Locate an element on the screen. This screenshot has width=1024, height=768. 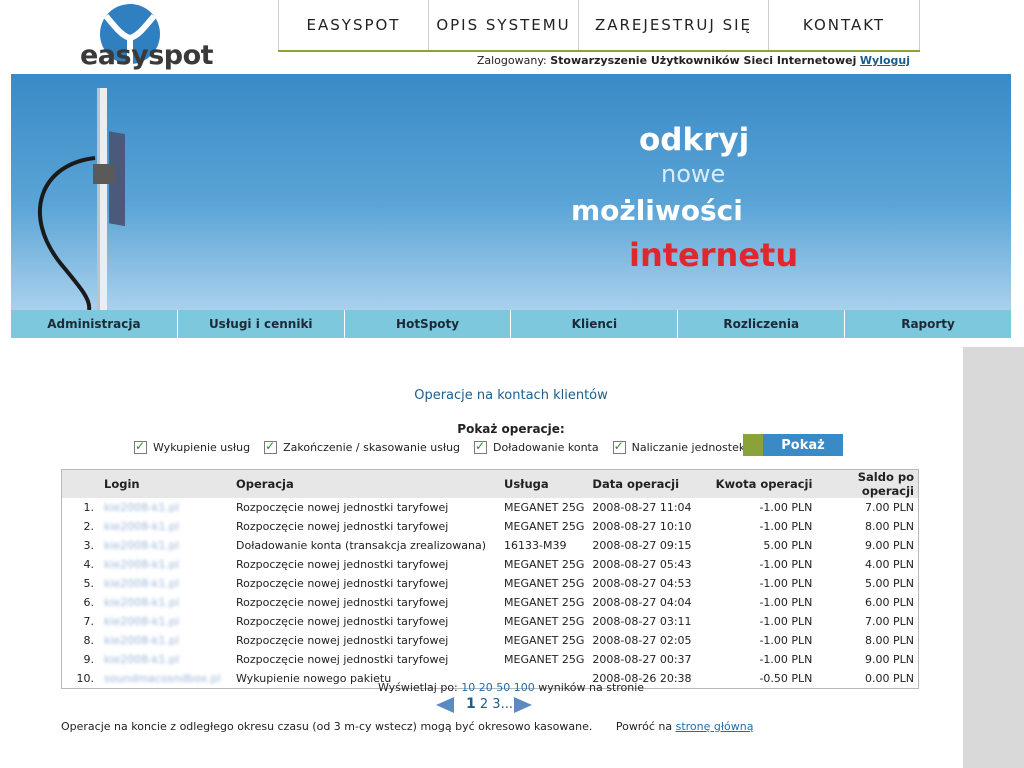
row-balance: 5.00 PLN is located at coordinates (889, 583).